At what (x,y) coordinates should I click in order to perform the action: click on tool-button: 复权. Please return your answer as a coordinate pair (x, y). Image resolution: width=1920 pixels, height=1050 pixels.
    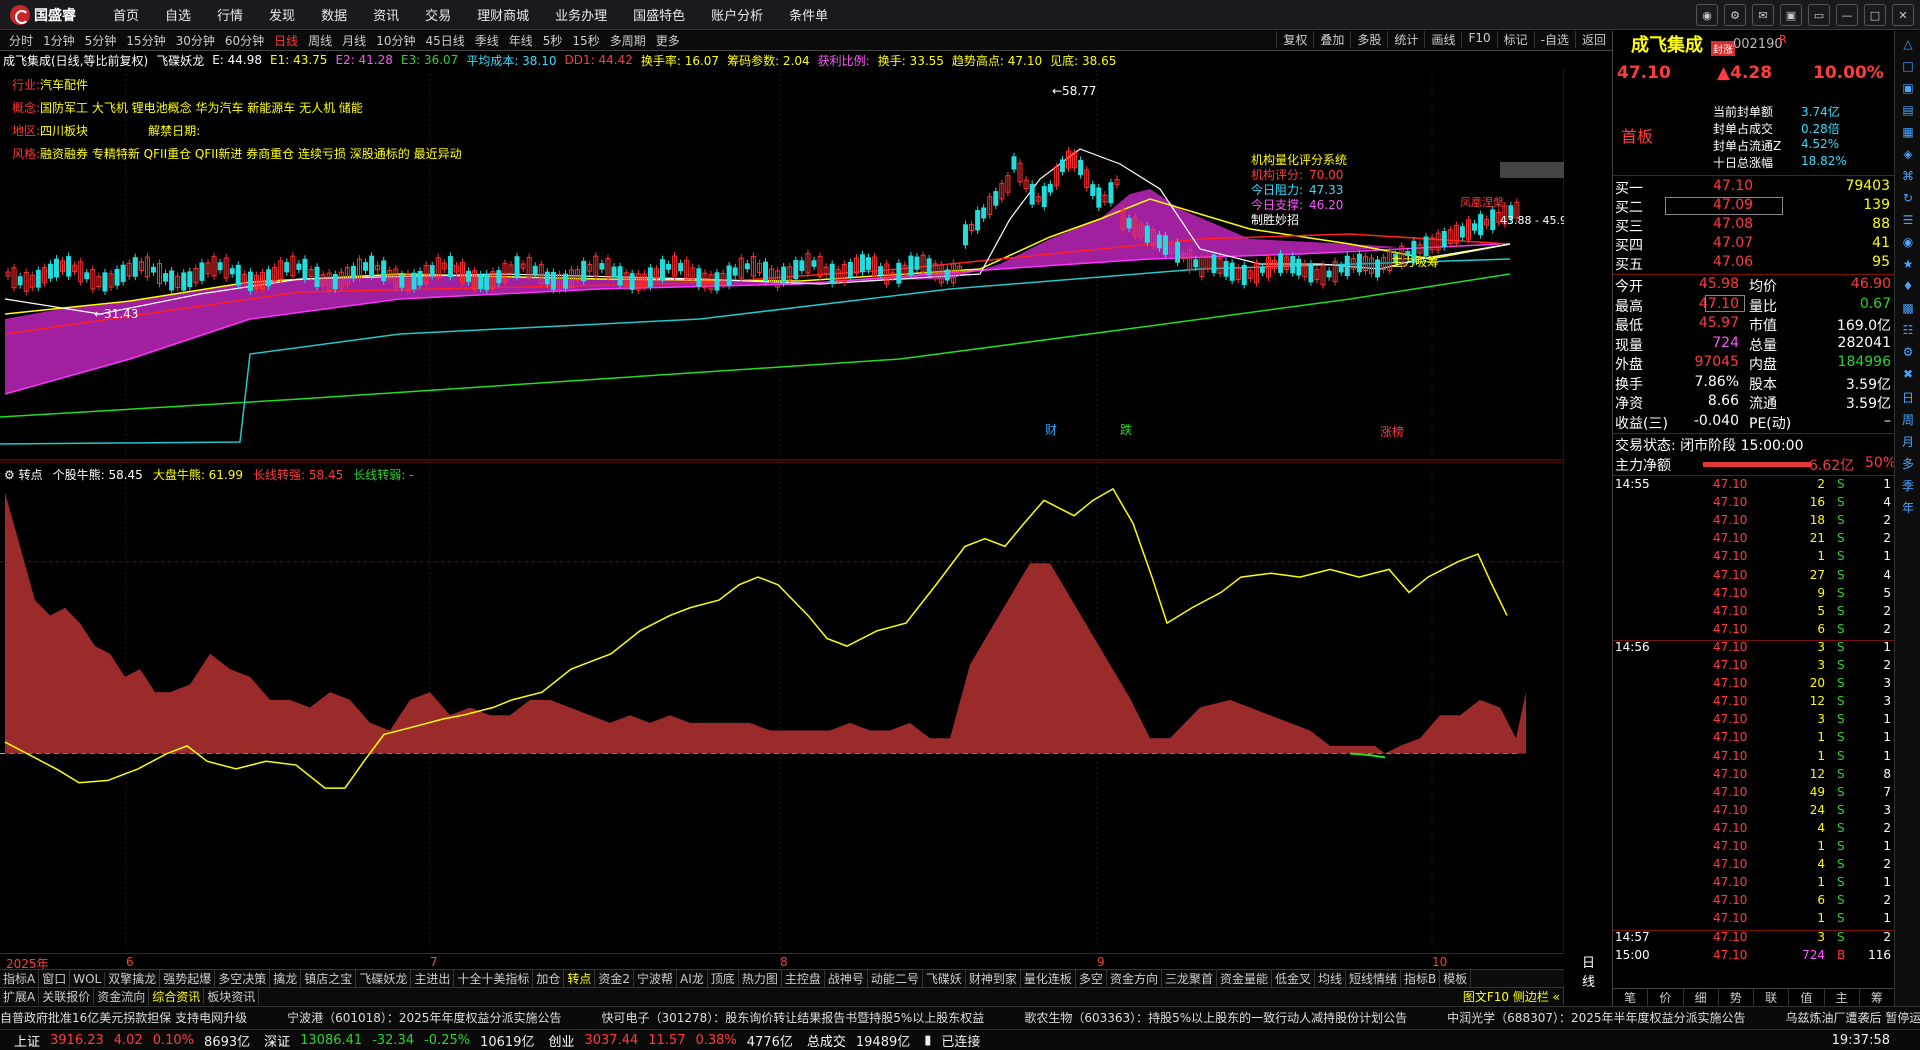
    Looking at the image, I should click on (1294, 39).